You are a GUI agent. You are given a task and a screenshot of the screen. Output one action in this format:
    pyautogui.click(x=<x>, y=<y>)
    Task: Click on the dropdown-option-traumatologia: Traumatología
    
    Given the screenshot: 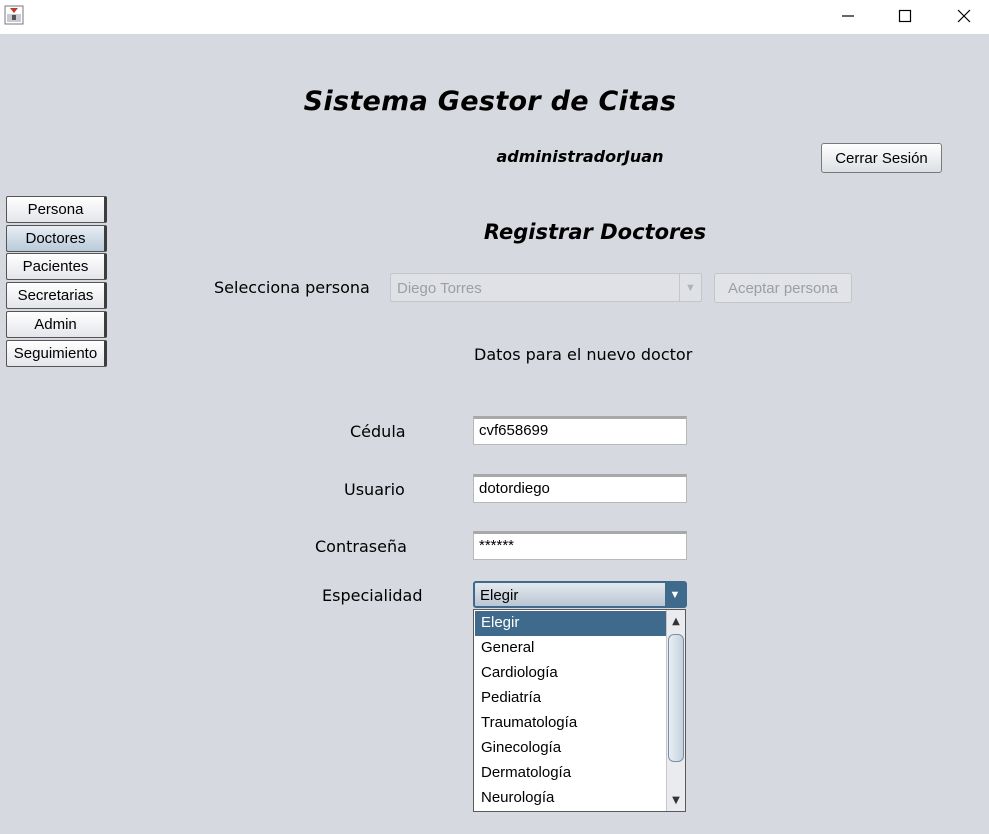 What is the action you would take?
    pyautogui.click(x=570, y=723)
    